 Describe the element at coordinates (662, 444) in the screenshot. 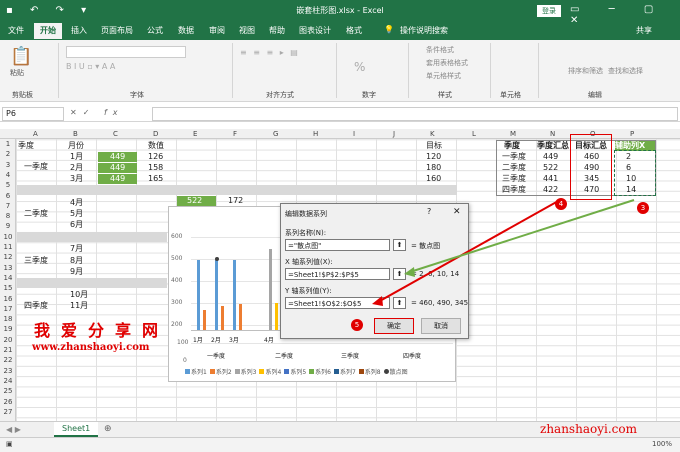

I see `zoom-level: 100%` at that location.